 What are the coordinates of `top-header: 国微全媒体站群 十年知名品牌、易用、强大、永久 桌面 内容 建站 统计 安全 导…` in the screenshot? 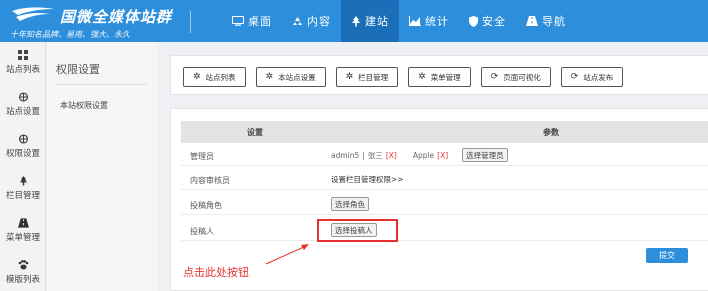 It's located at (354, 21).